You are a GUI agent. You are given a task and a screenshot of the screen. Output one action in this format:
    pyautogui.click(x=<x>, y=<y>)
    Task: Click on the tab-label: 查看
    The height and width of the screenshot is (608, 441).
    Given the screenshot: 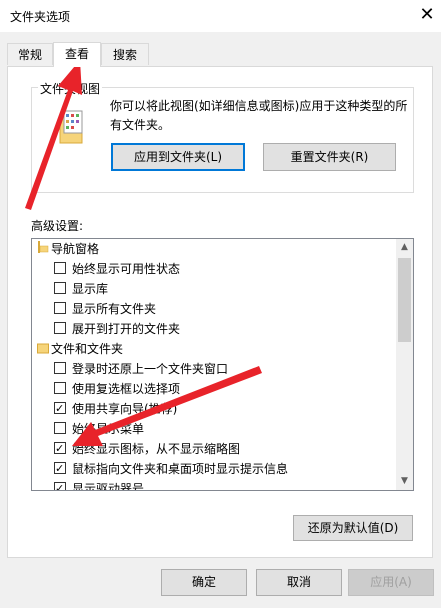 What is the action you would take?
    pyautogui.click(x=76, y=54)
    